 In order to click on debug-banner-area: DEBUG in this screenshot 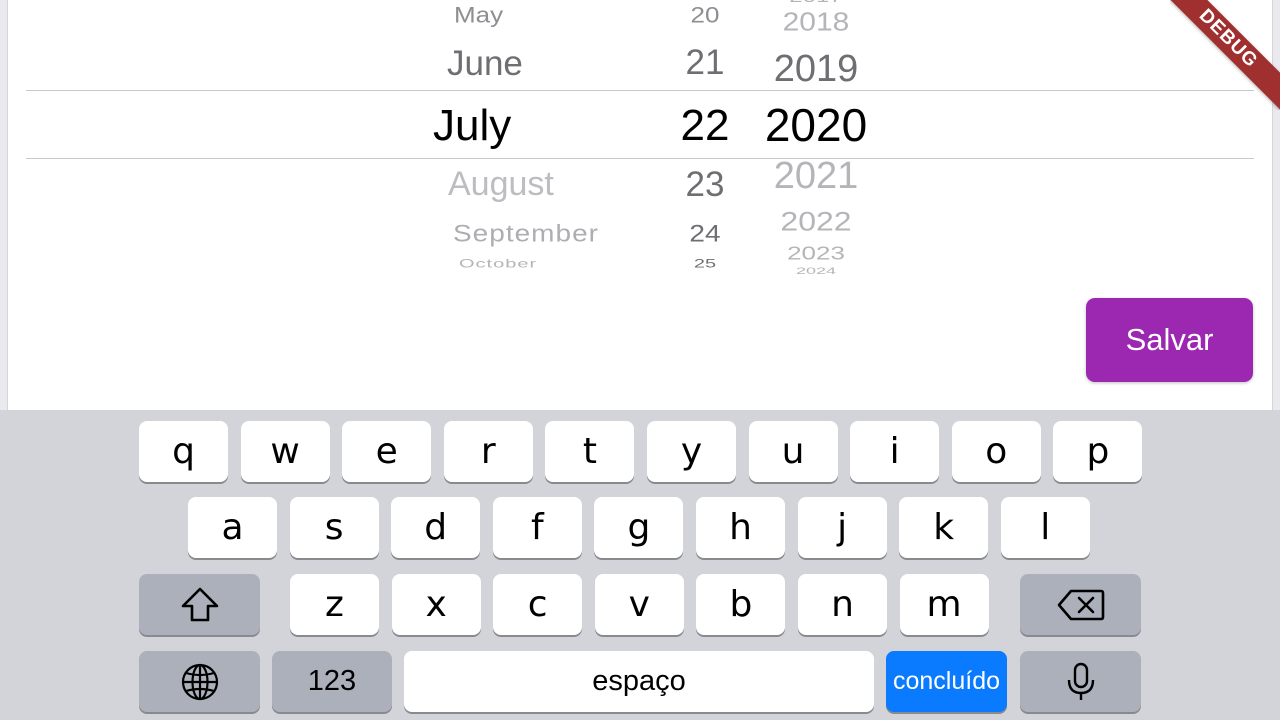, I will do `click(1225, 55)`.